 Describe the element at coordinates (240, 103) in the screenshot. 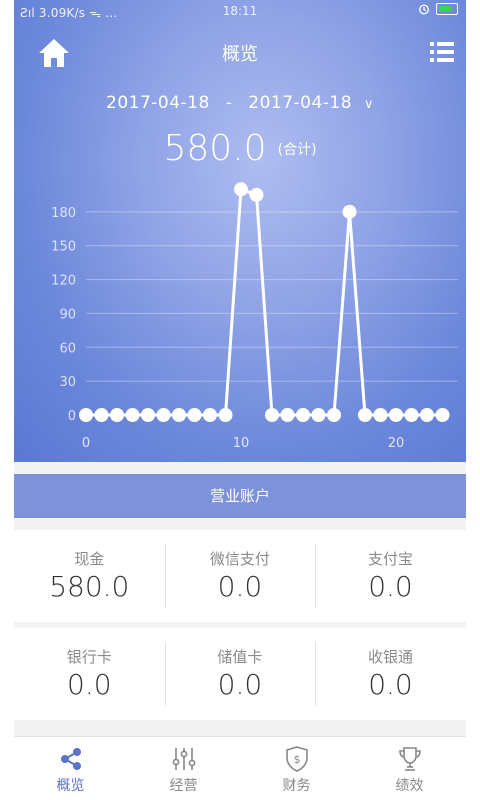

I see `date-range-picker: 2017-04-18 - 2017-04-18 ∨` at that location.